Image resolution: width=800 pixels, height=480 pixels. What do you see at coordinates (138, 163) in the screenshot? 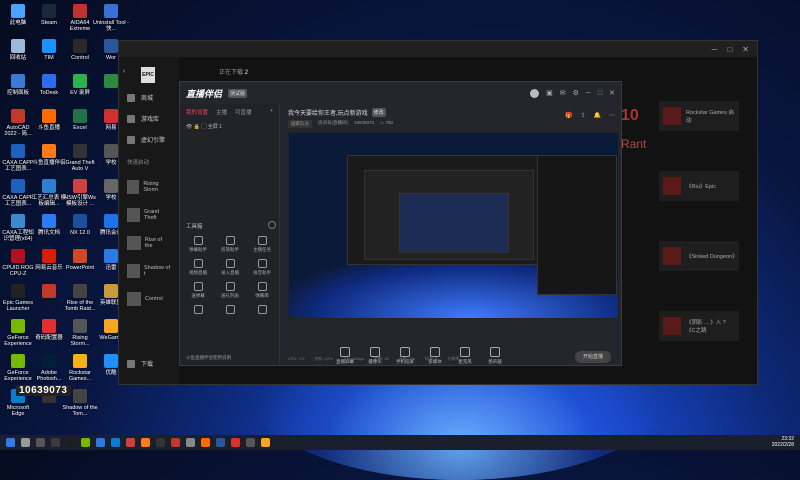
I see `quick-launch-heading: 快速启动` at bounding box center [138, 163].